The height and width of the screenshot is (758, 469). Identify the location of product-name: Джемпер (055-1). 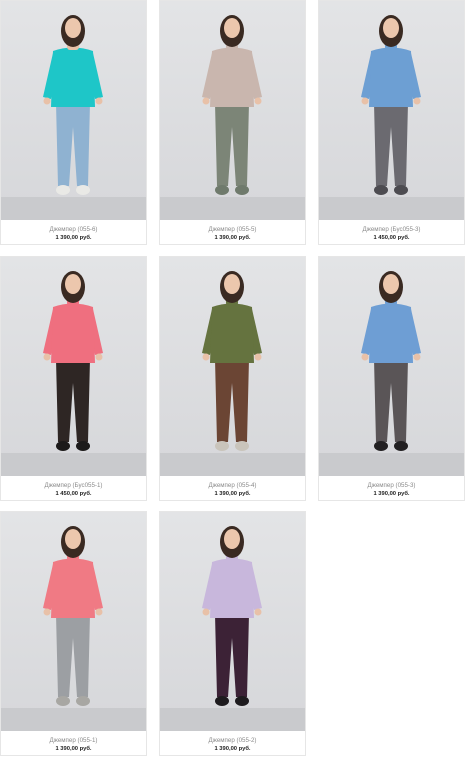
(73, 740).